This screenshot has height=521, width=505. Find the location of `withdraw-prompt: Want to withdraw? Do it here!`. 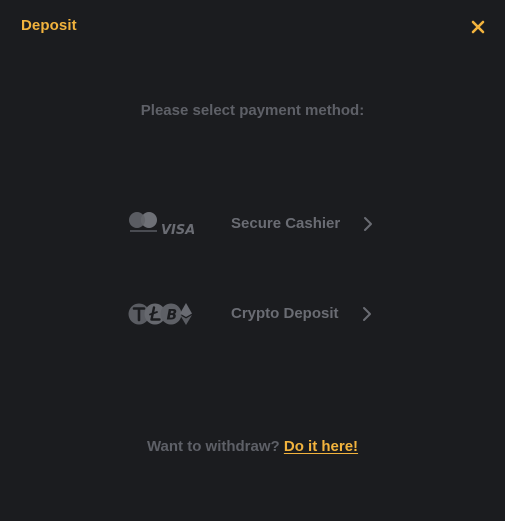

withdraw-prompt: Want to withdraw? Do it here! is located at coordinates (252, 446).